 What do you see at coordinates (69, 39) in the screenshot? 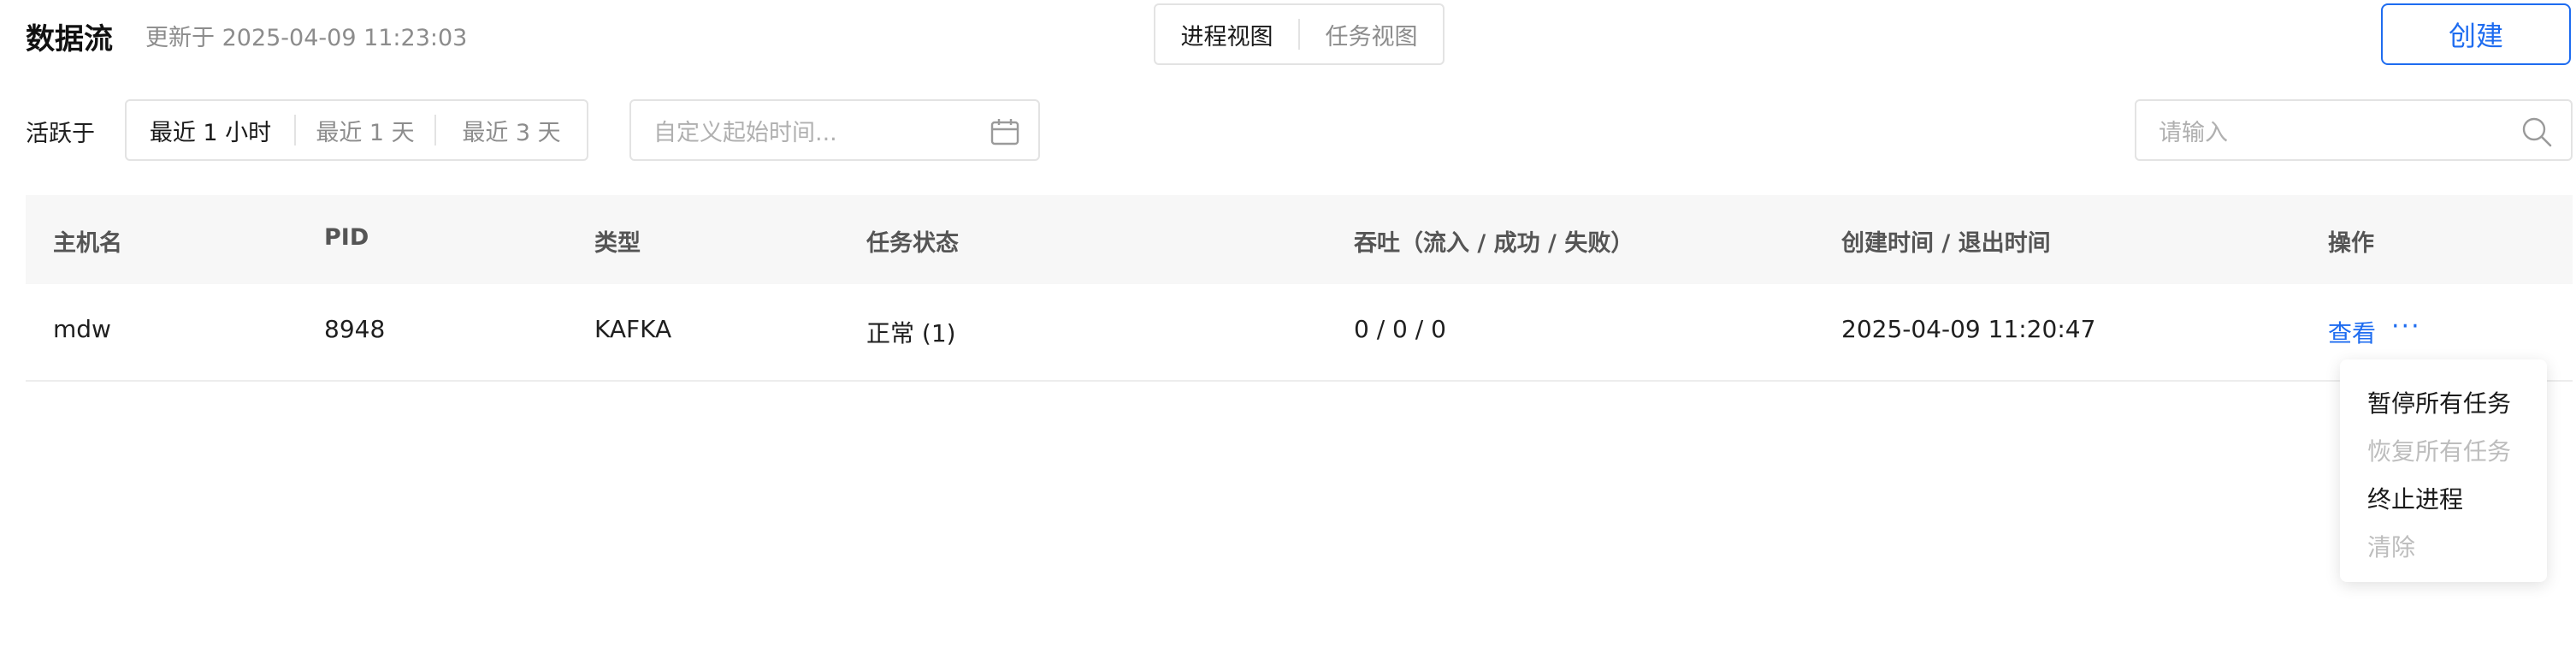
I see `page-title: 数据流` at bounding box center [69, 39].